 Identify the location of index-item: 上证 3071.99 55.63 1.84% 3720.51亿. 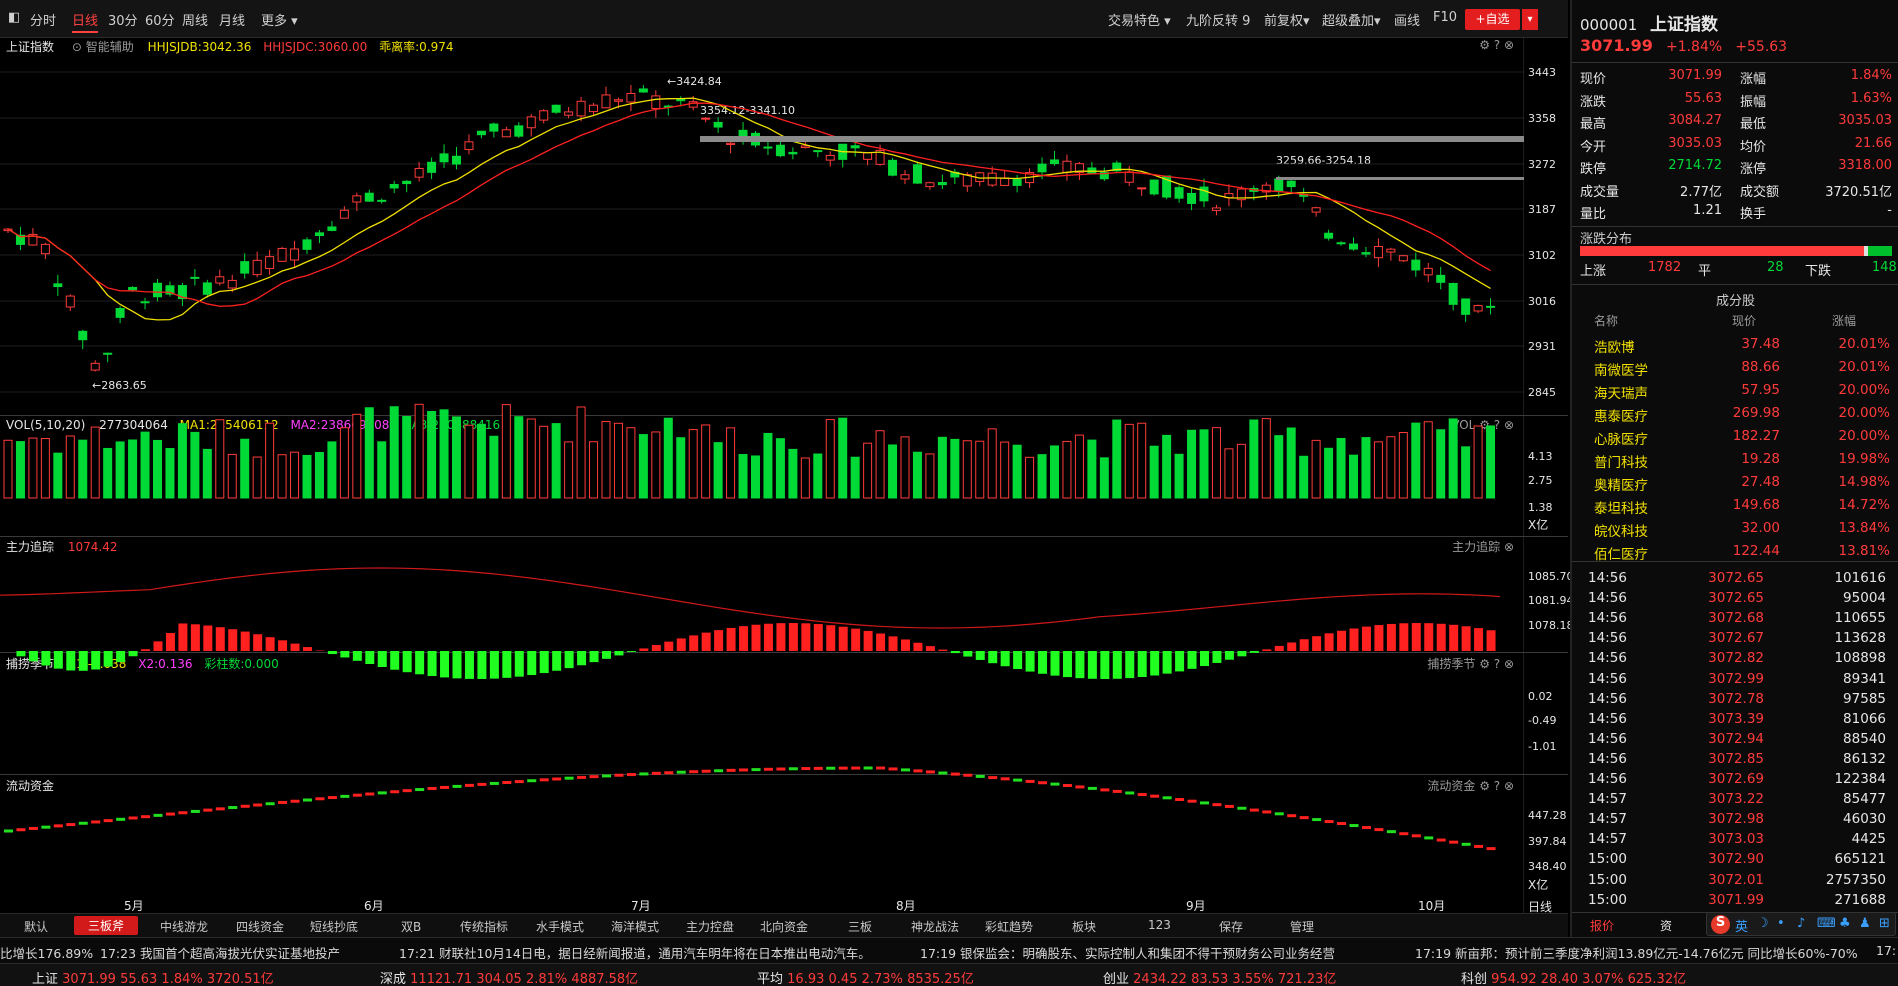
(153, 977).